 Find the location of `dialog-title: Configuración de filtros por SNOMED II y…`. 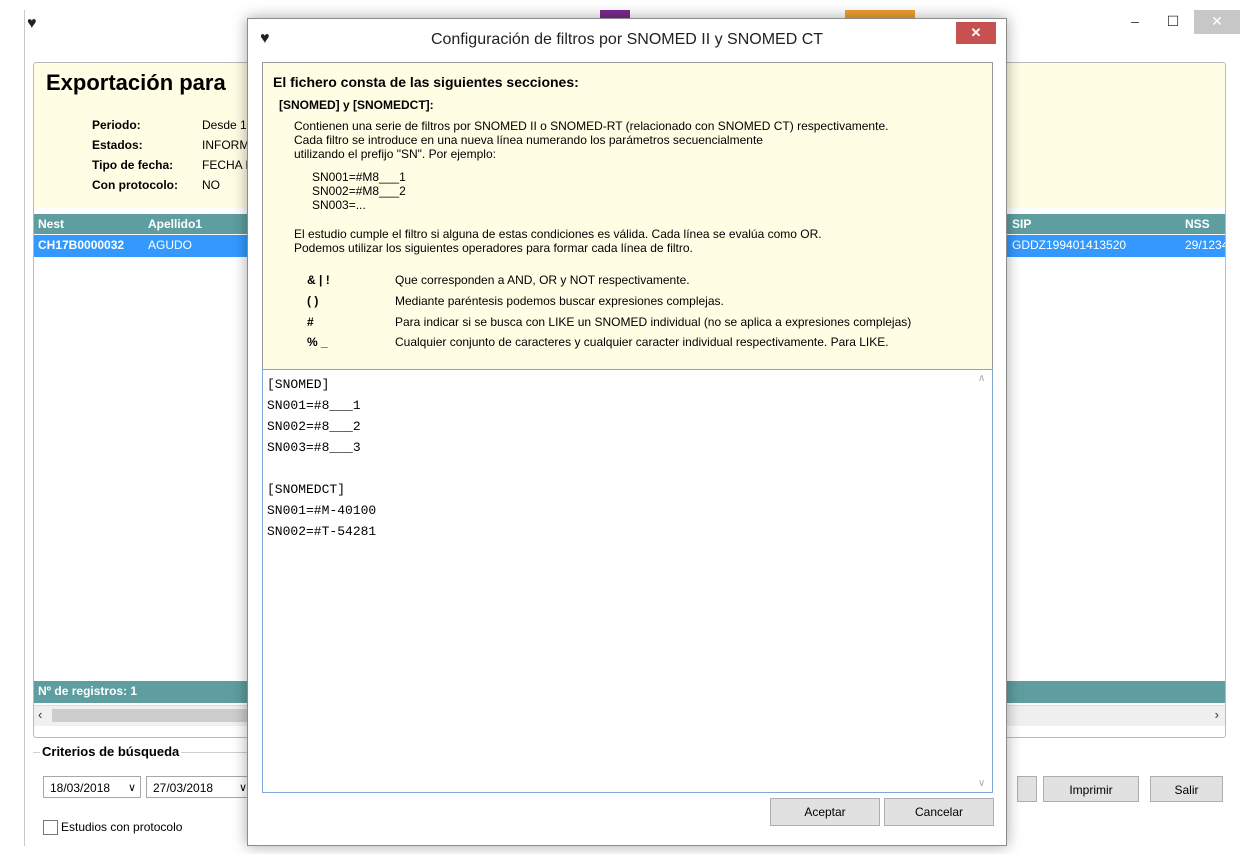

dialog-title: Configuración de filtros por SNOMED II y… is located at coordinates (627, 39).